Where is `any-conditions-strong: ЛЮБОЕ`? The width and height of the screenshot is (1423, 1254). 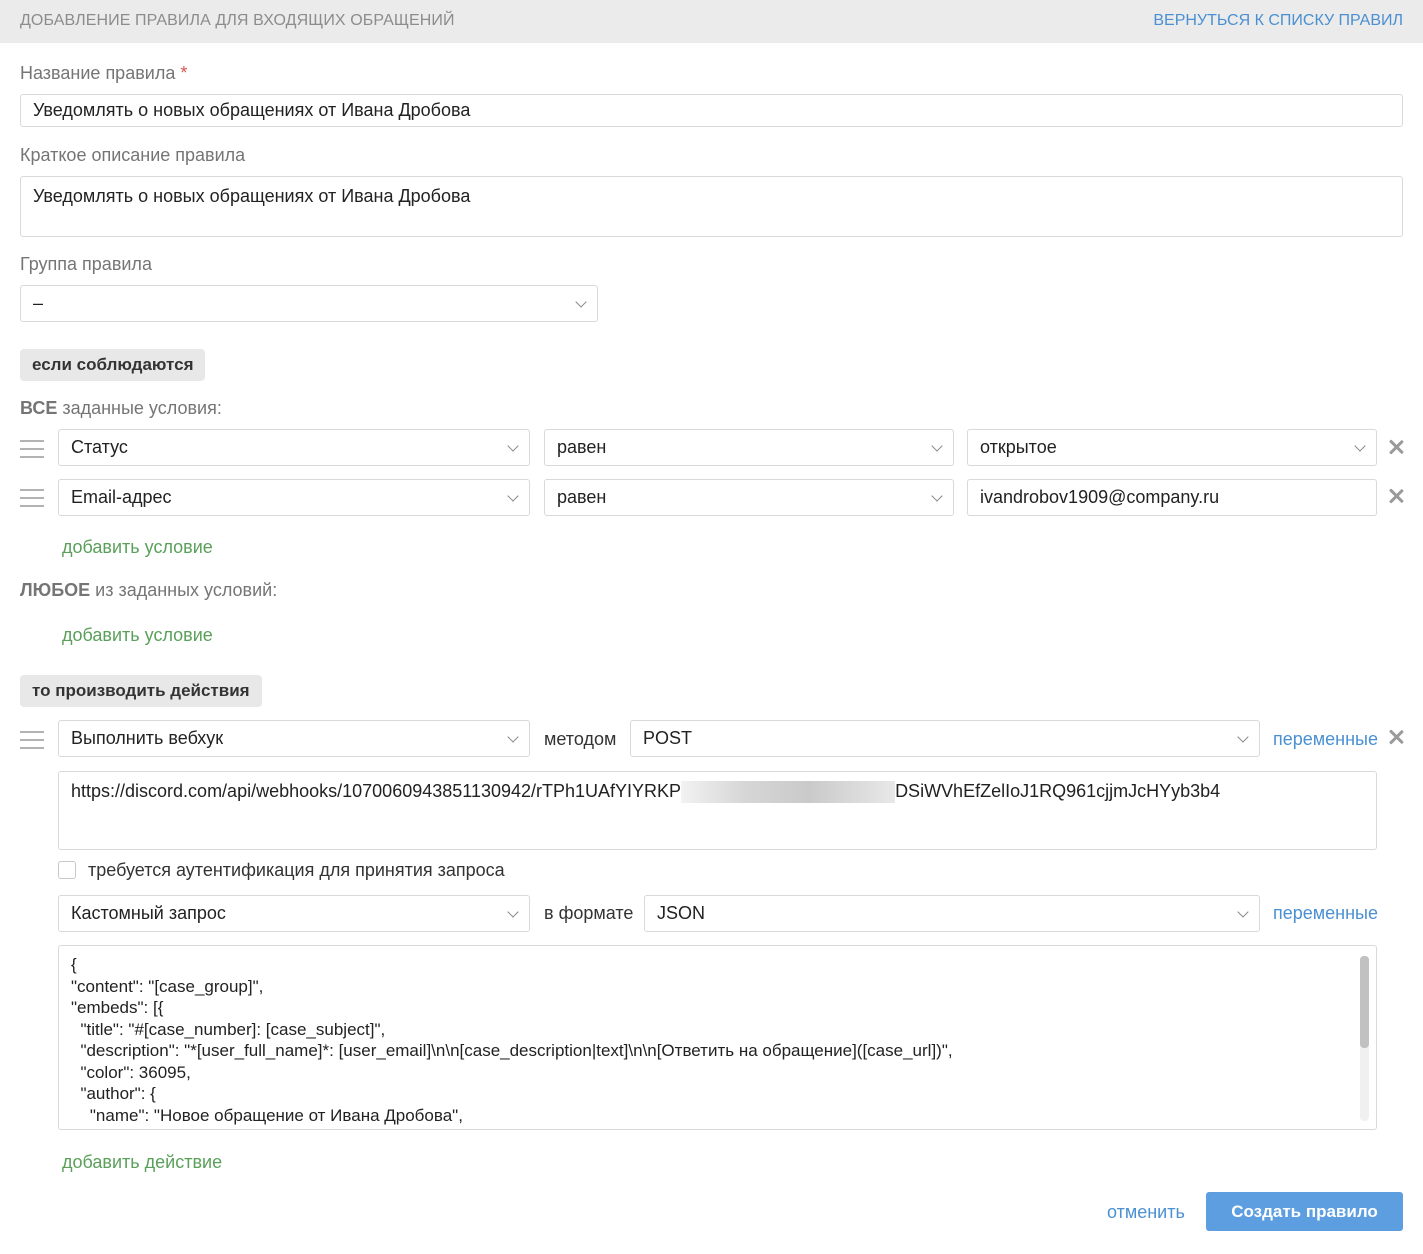 any-conditions-strong: ЛЮБОЕ is located at coordinates (55, 590).